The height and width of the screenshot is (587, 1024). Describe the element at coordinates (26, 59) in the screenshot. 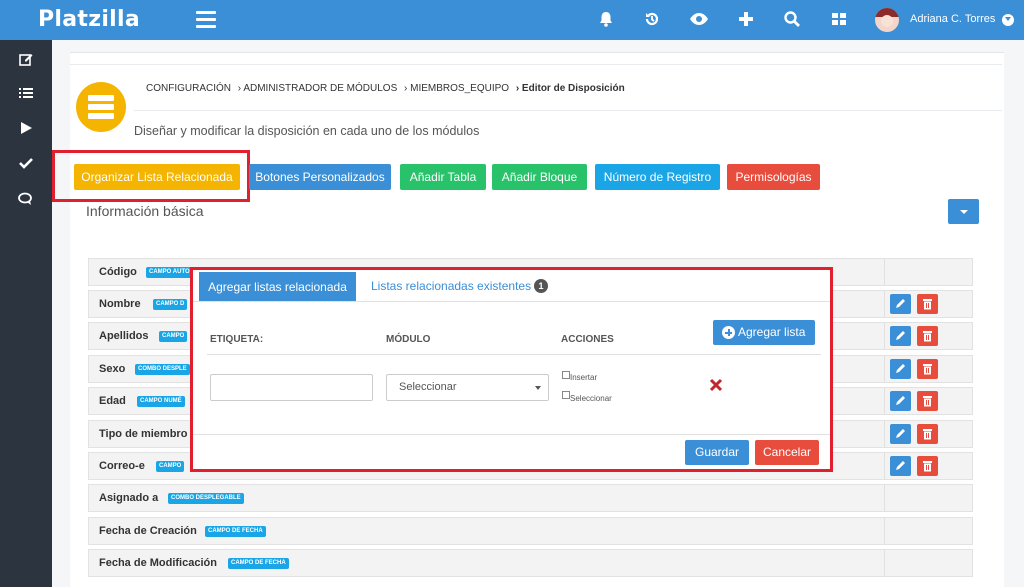

I see `edit-icon` at that location.